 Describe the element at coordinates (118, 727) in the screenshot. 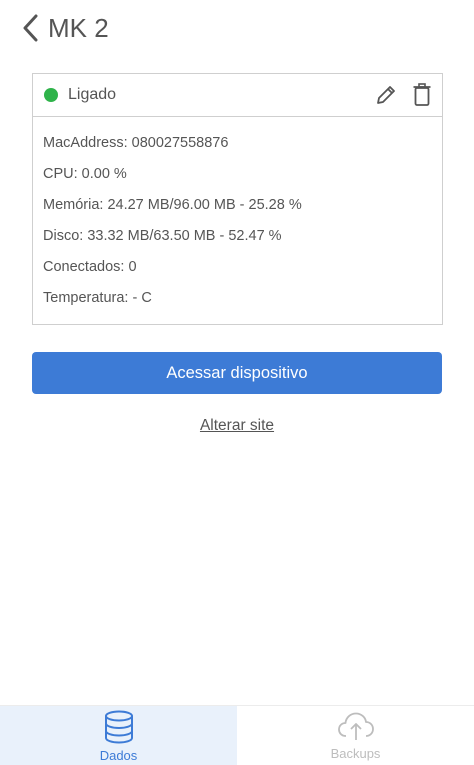

I see `database-icon` at that location.